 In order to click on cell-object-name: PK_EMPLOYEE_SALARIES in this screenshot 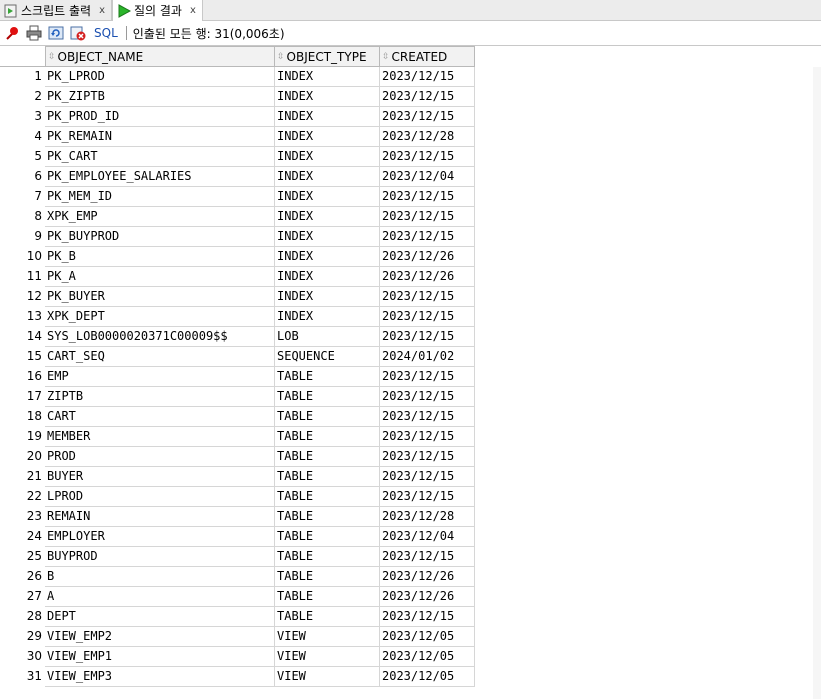, I will do `click(160, 177)`.